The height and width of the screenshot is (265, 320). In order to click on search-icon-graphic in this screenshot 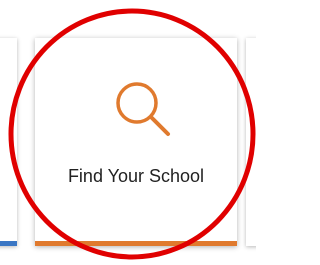, I will do `click(143, 109)`.